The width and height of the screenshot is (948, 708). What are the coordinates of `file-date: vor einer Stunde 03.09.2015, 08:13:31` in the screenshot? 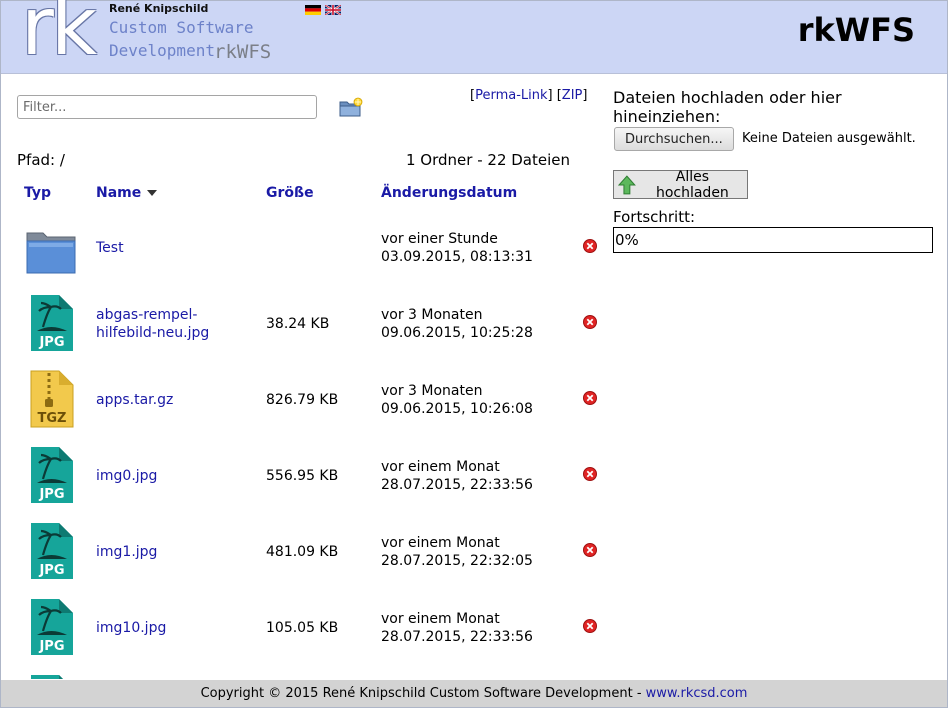 It's located at (457, 248).